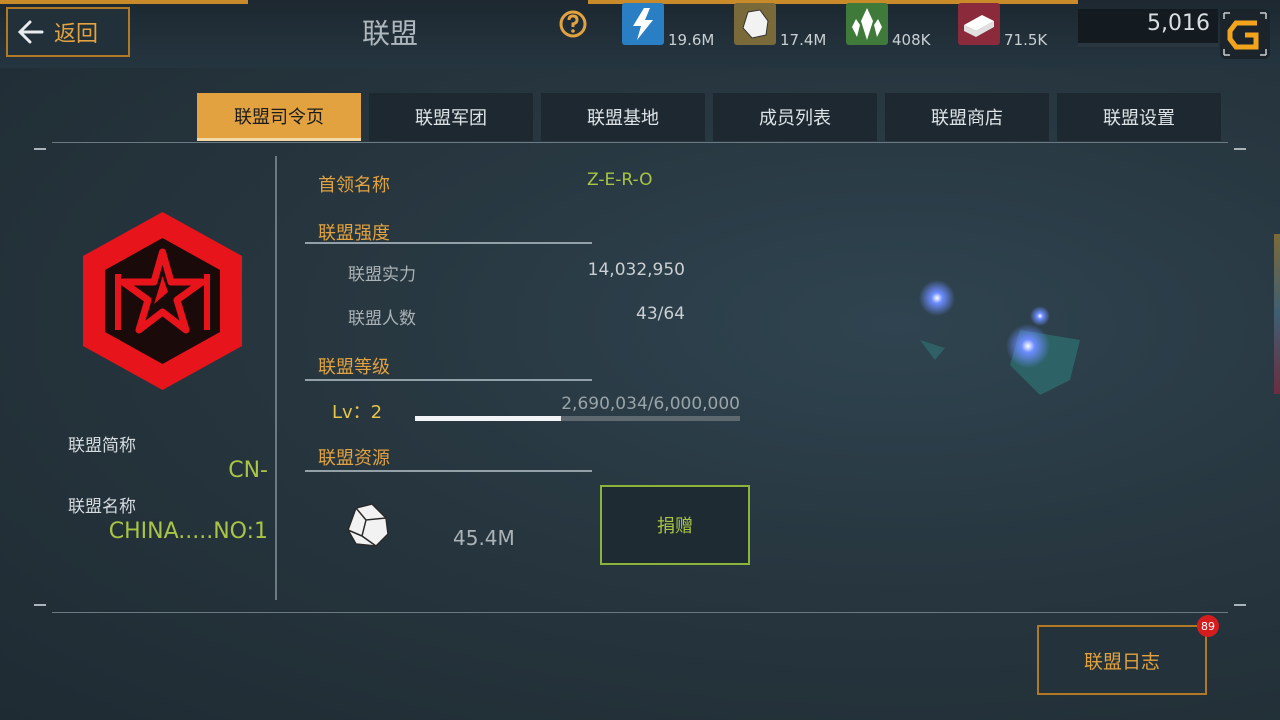  Describe the element at coordinates (102, 446) in the screenshot. I see `short-name-label: 联盟简称` at that location.